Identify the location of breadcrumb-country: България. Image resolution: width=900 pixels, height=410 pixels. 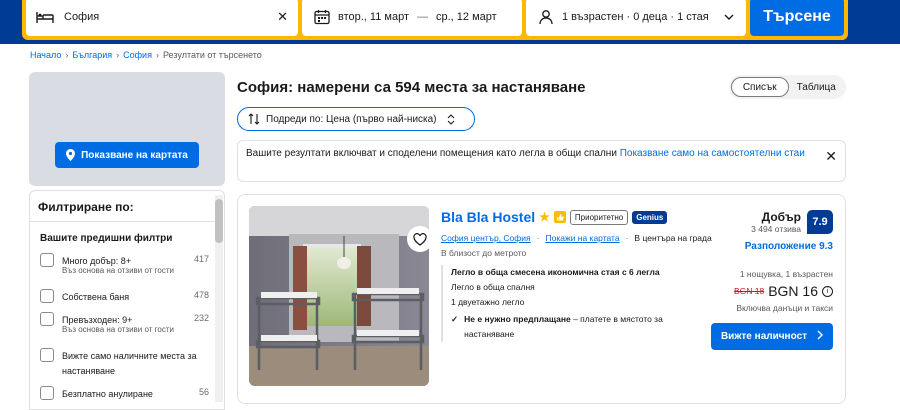
(92, 55).